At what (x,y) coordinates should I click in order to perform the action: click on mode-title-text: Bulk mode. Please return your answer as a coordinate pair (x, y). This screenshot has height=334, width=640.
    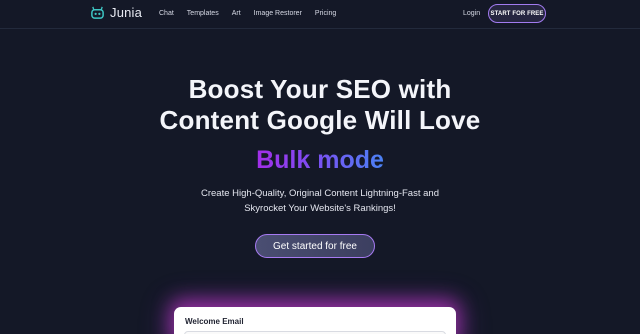
    Looking at the image, I should click on (320, 160).